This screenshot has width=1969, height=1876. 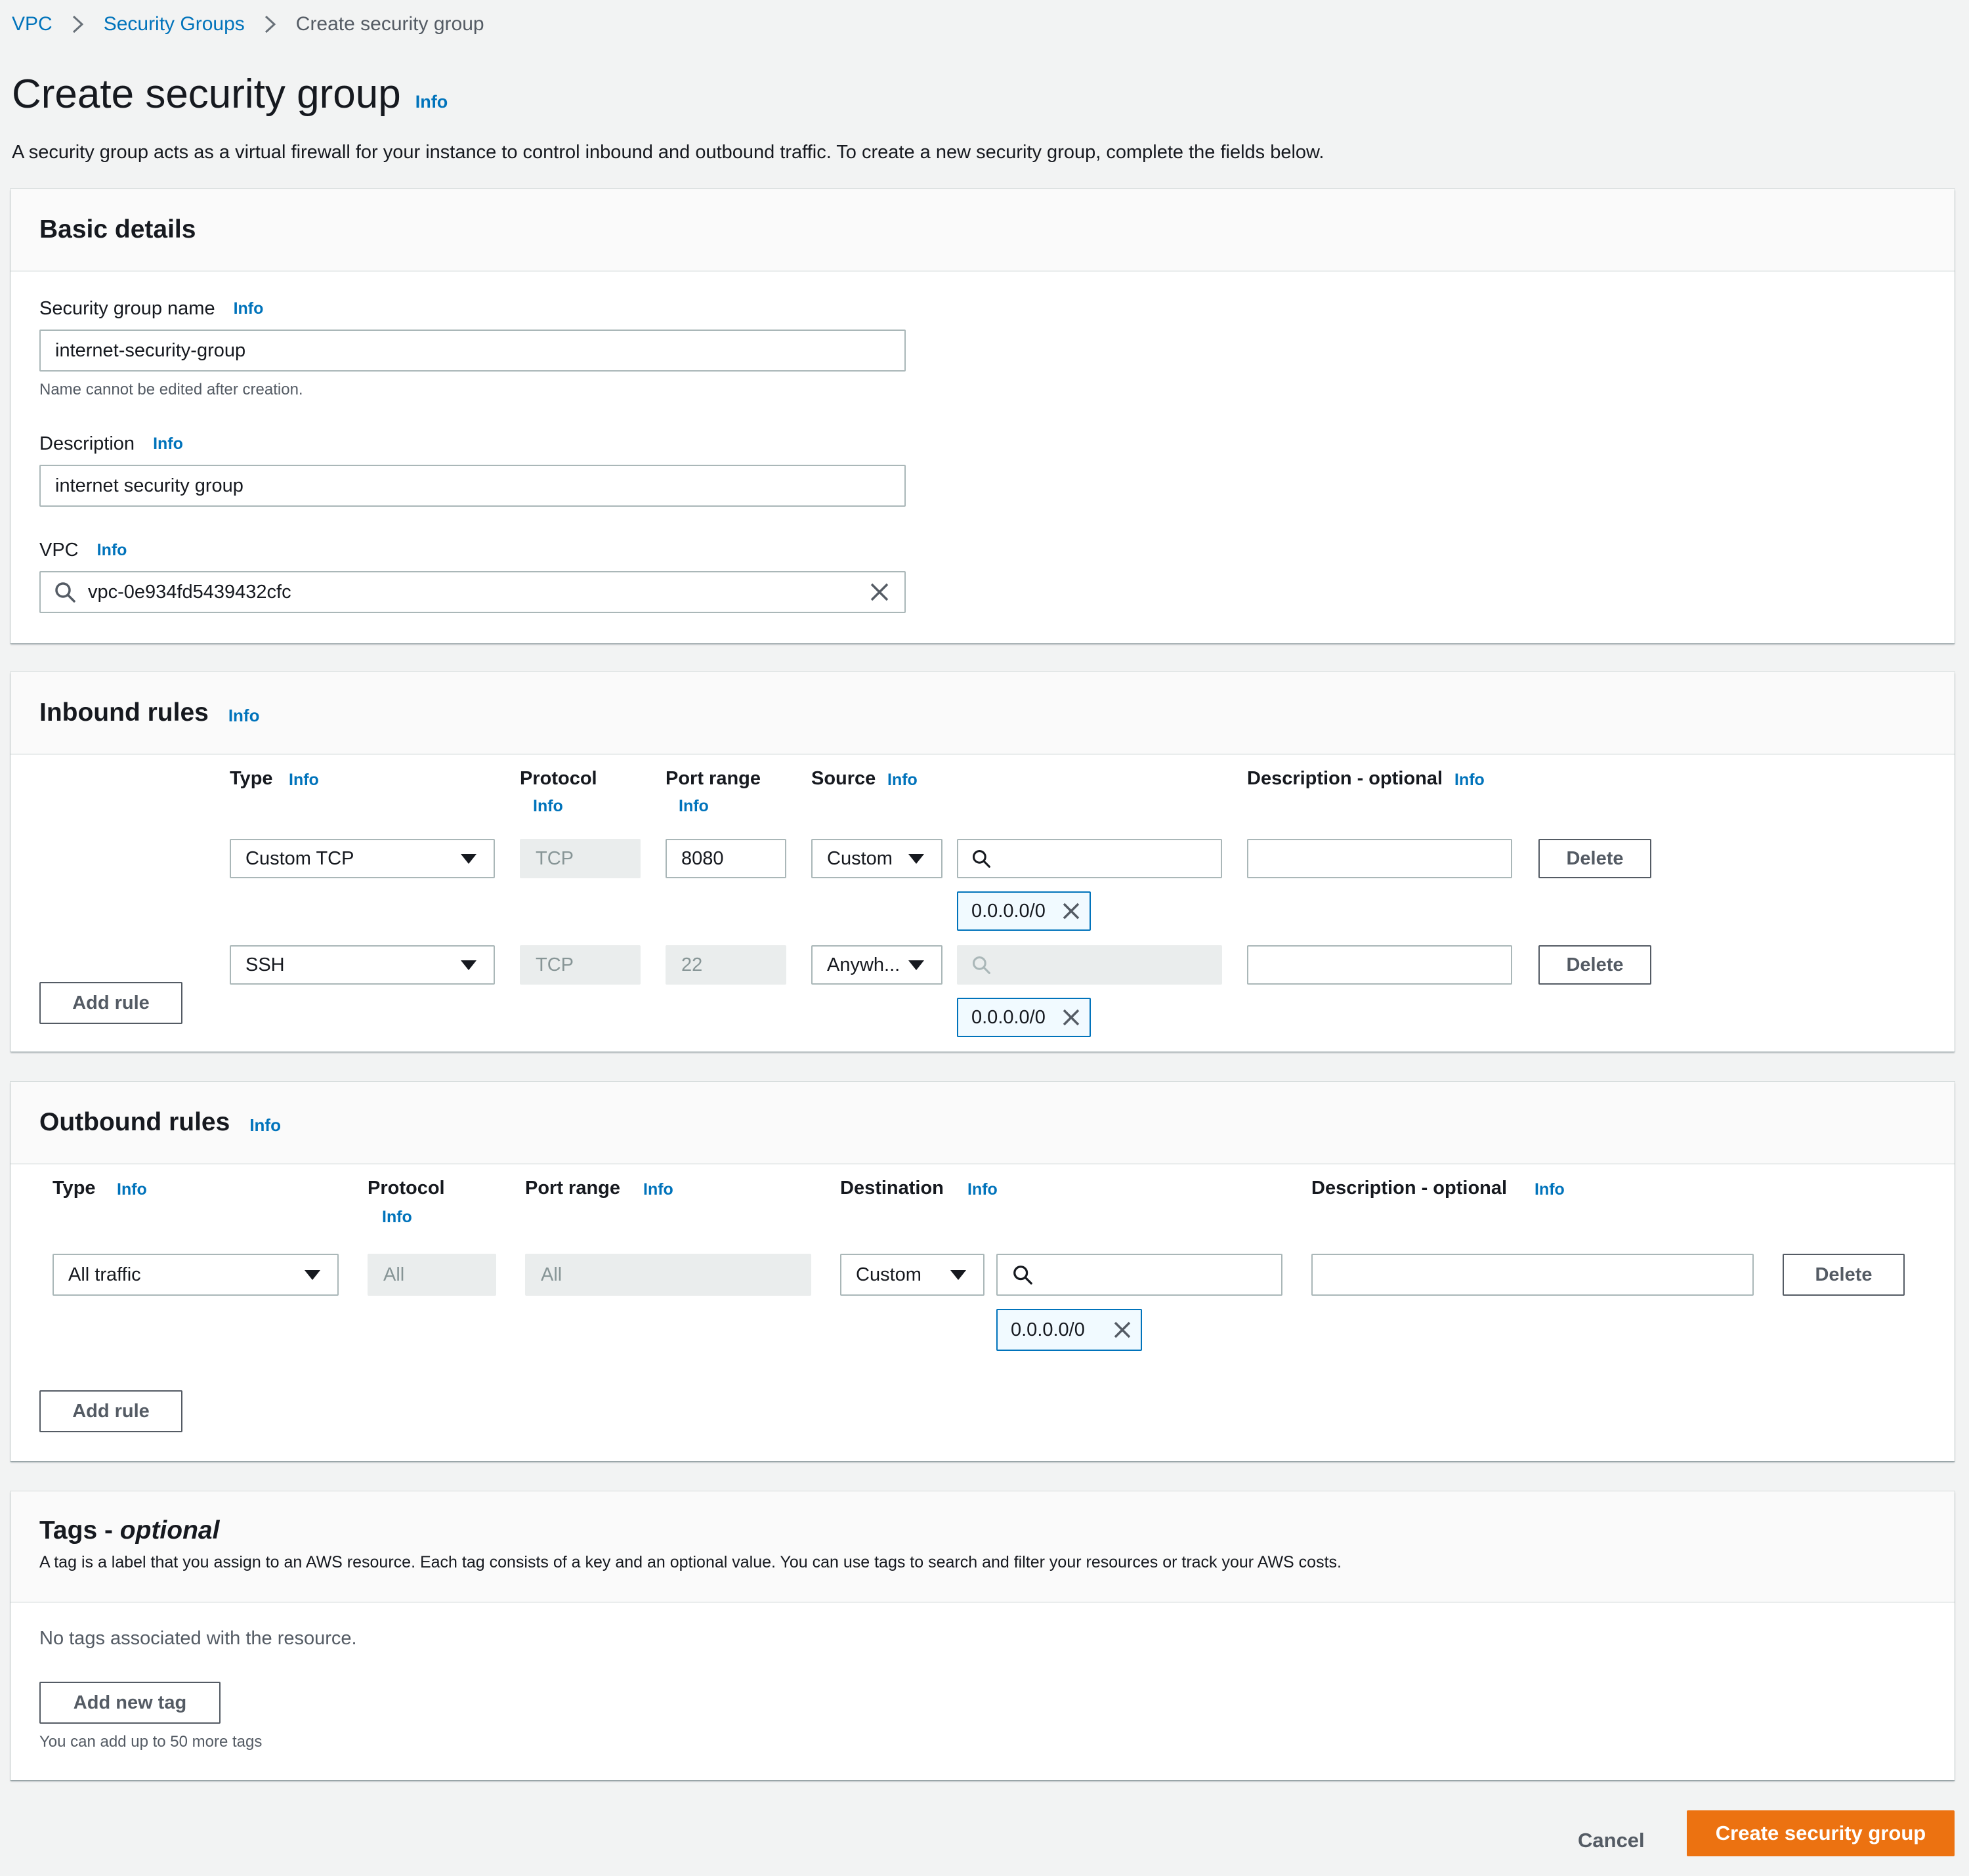 What do you see at coordinates (983, 714) in the screenshot?
I see `inbound-rules-header: Inbound rules Info` at bounding box center [983, 714].